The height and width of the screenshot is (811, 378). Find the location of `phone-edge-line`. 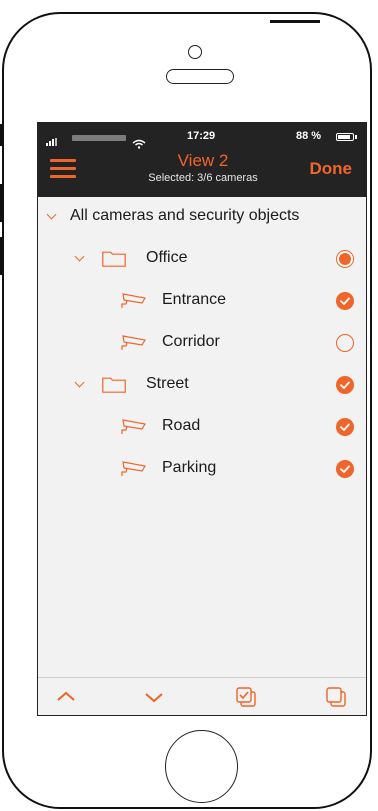

phone-edge-line is located at coordinates (295, 21).